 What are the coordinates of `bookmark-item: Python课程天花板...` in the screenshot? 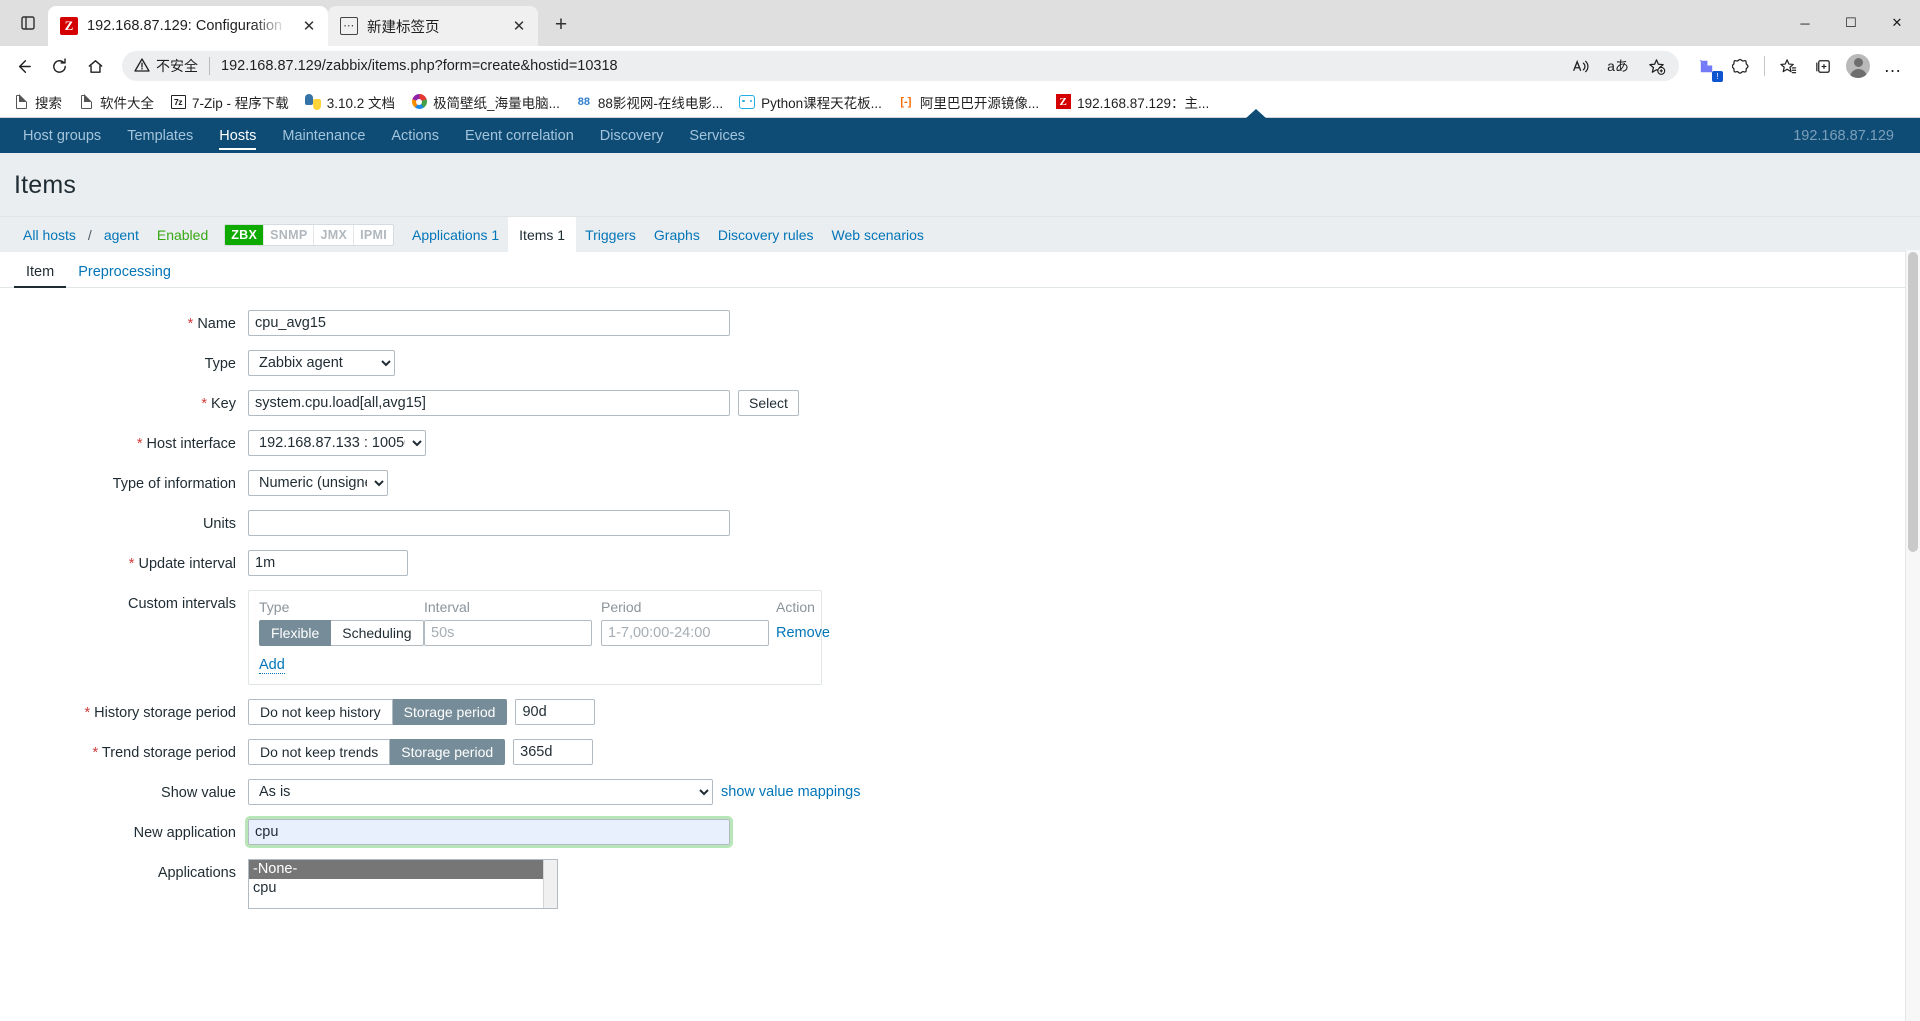 It's located at (810, 102).